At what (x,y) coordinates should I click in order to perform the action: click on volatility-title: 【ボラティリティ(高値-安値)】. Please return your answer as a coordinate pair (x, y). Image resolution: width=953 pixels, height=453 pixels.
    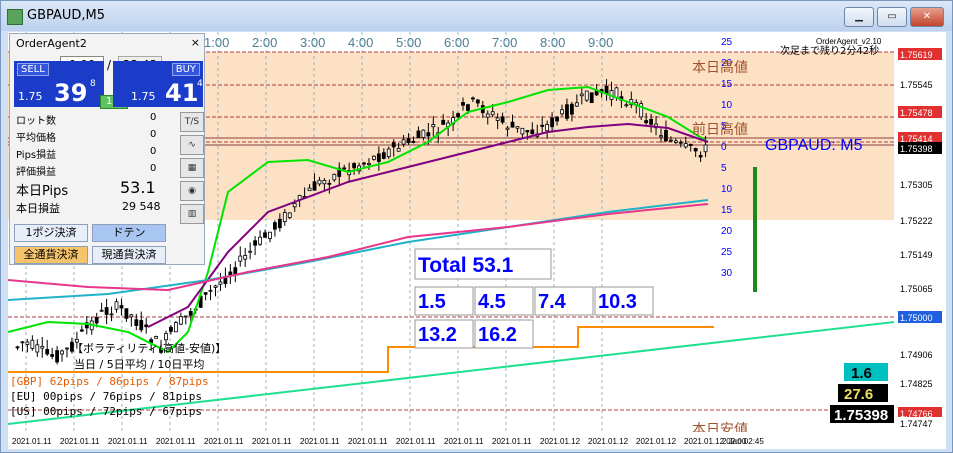
    Looking at the image, I should click on (149, 348).